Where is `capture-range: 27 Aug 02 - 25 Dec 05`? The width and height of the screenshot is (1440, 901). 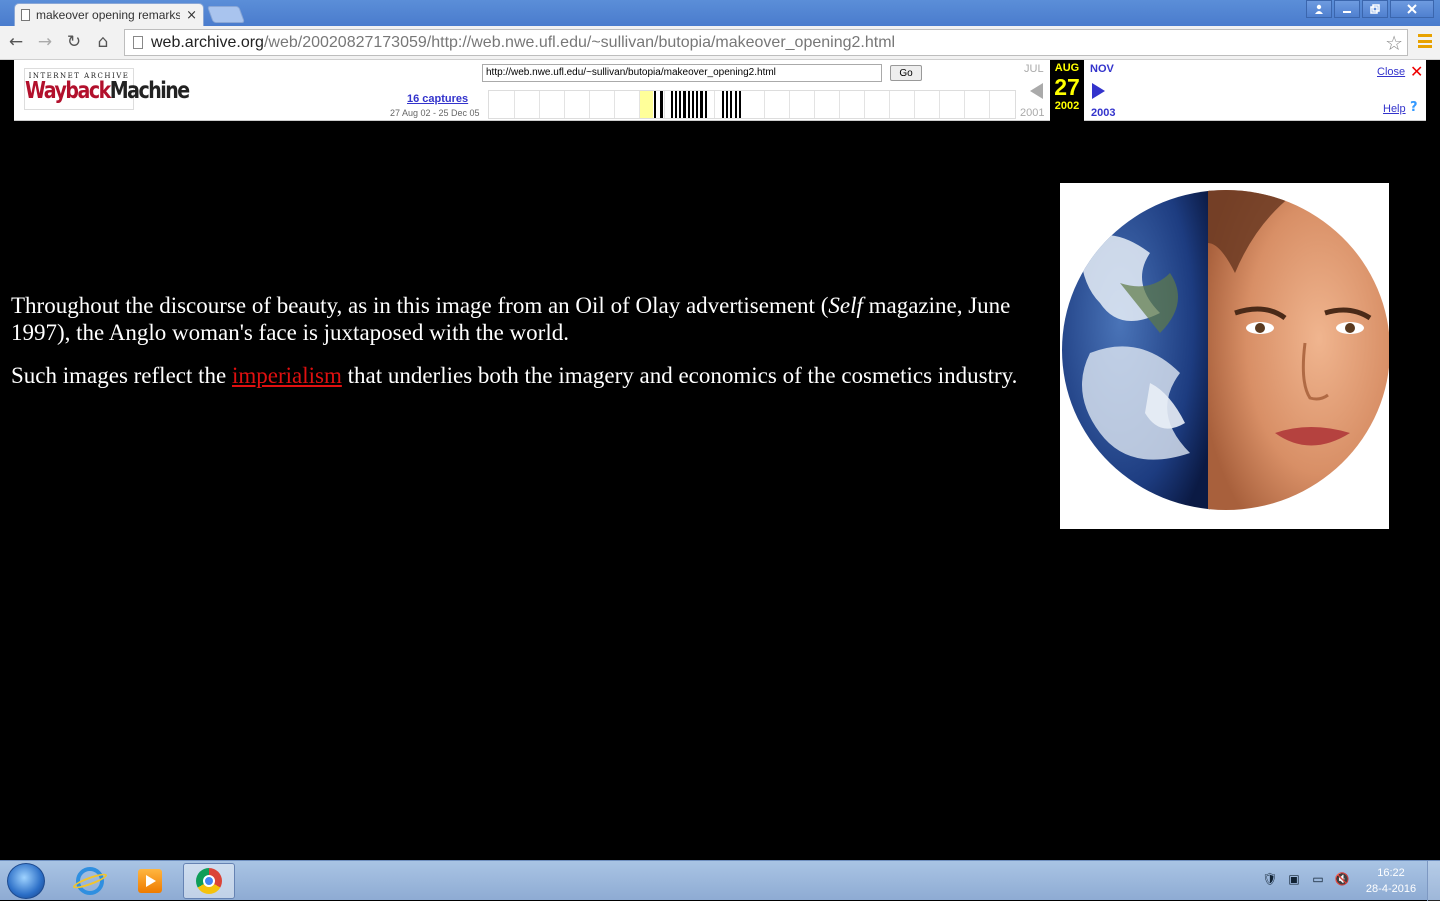 capture-range: 27 Aug 02 - 25 Dec 05 is located at coordinates (435, 113).